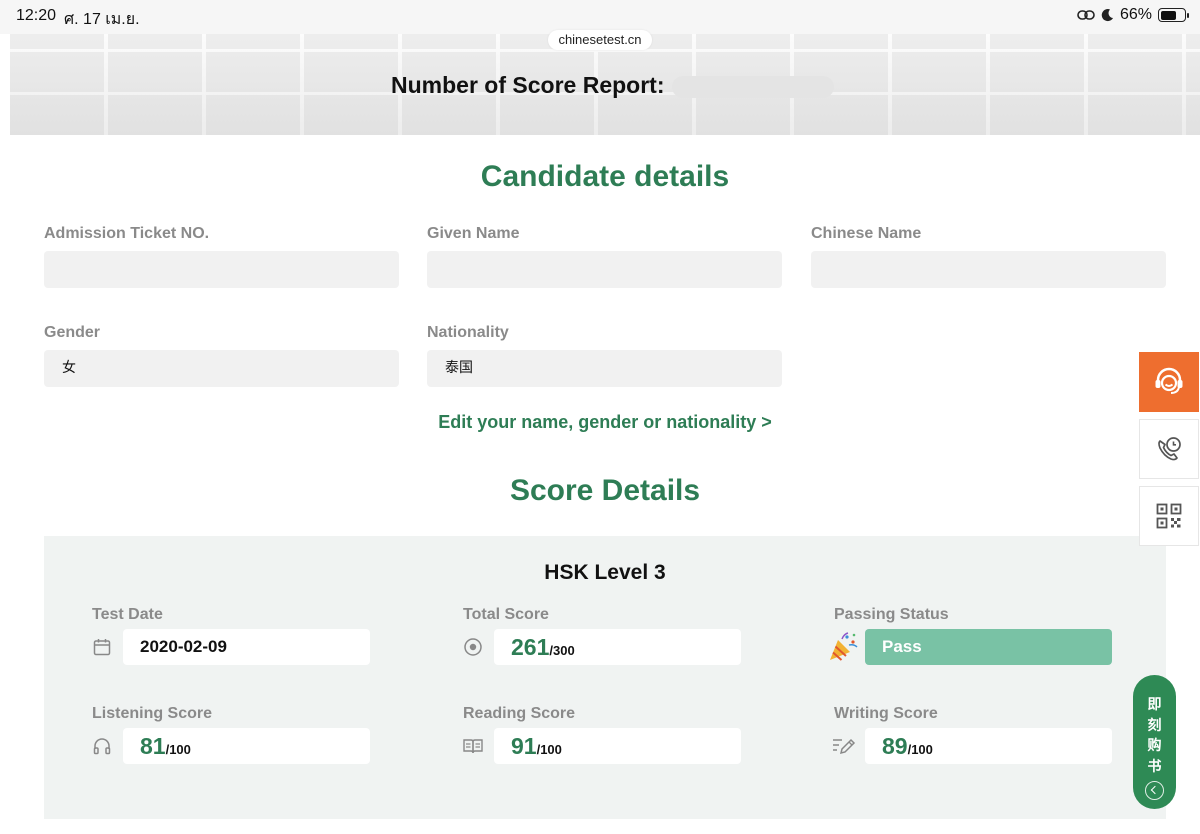 The image size is (1200, 834). I want to click on collapse-arrow-icon, so click(1154, 790).